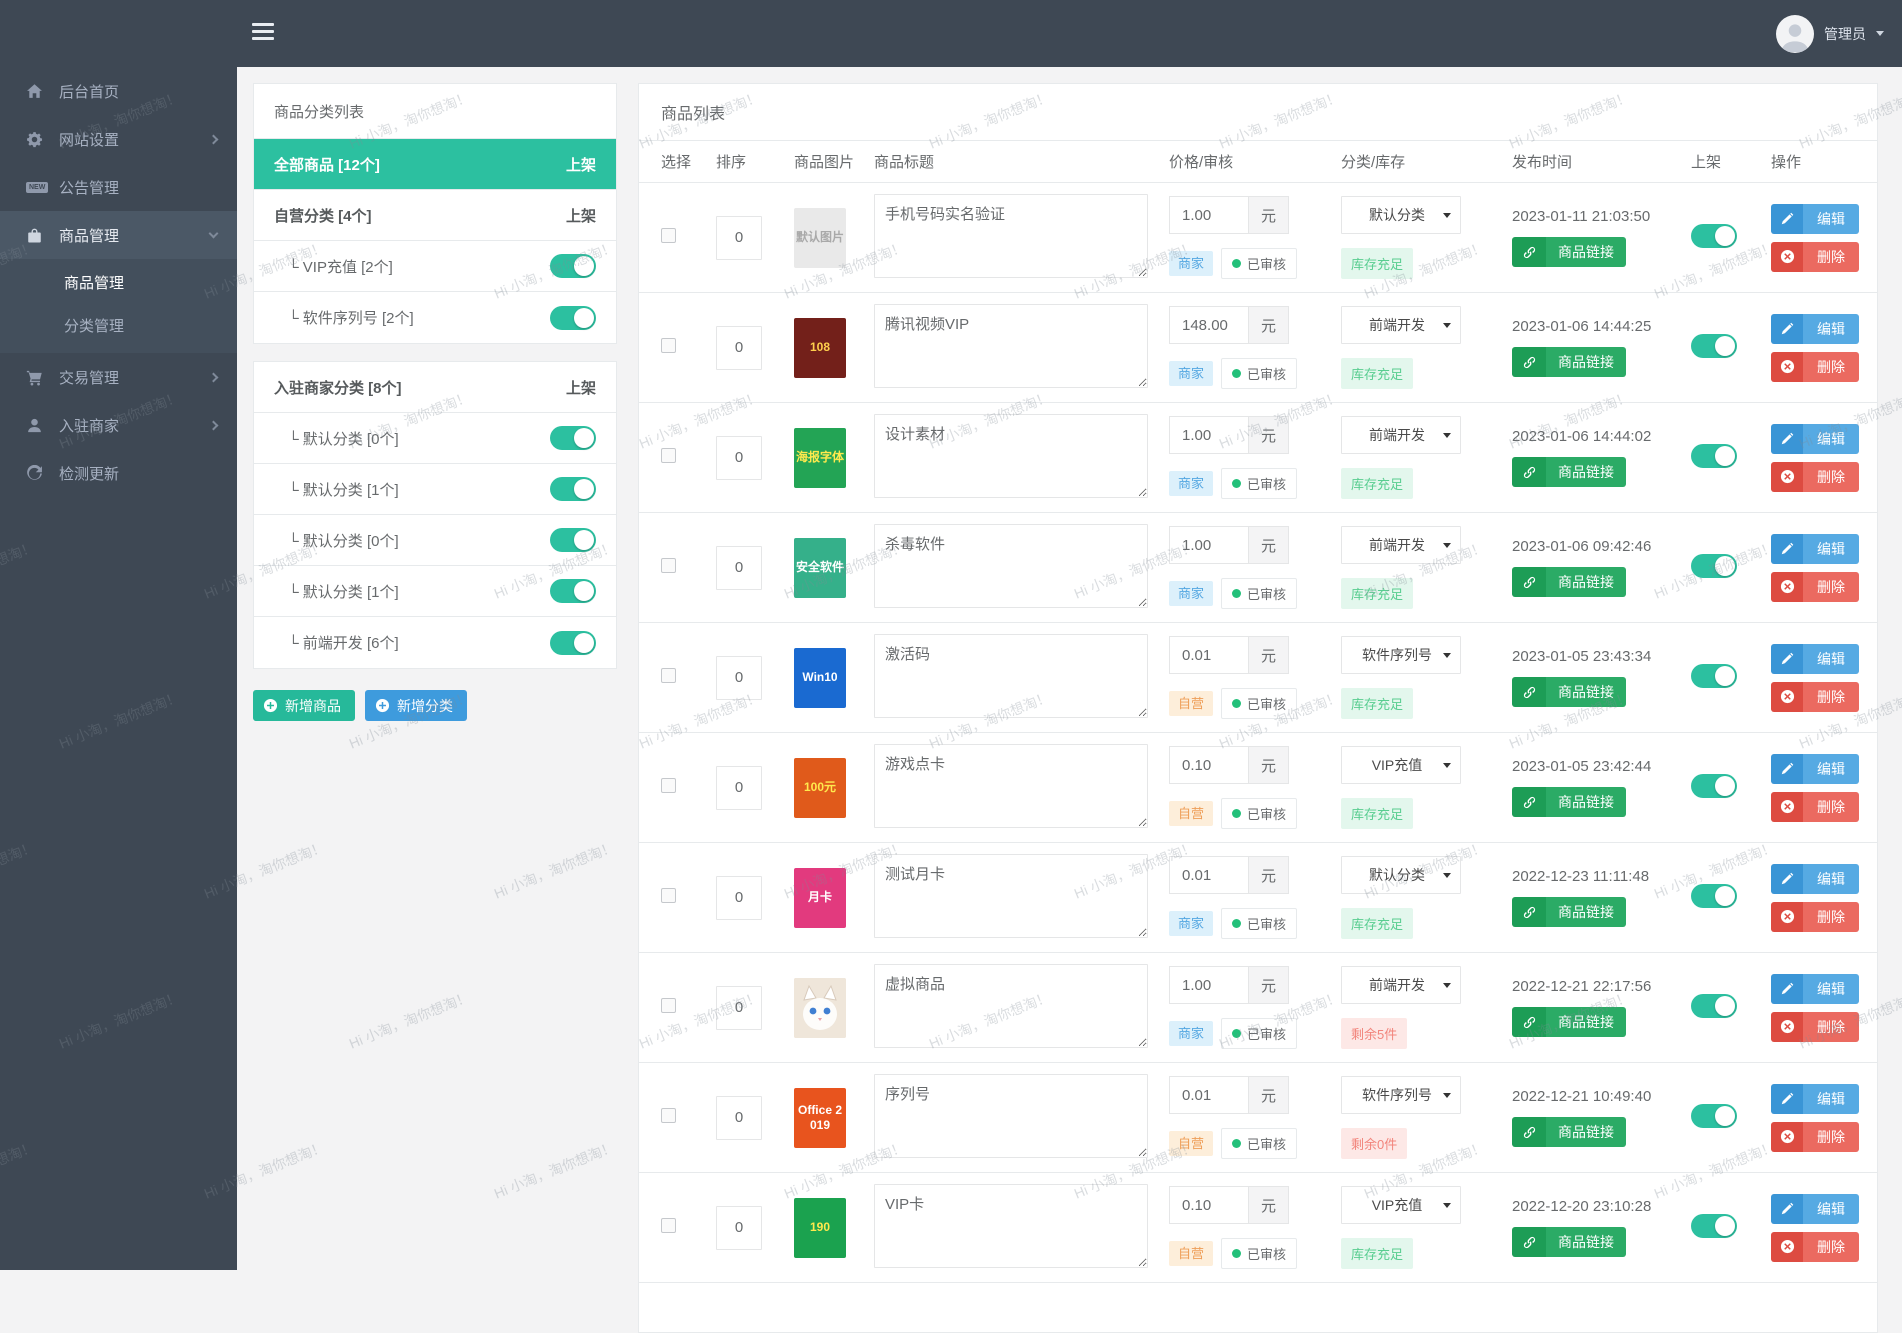  I want to click on sidebar-item: 网站设置, so click(118, 139).